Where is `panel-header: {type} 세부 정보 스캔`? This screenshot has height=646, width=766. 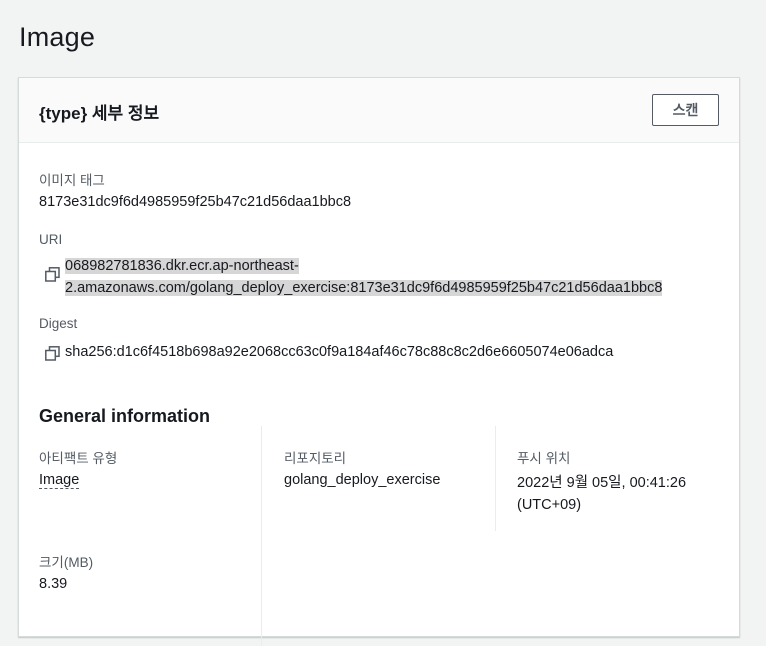
panel-header: {type} 세부 정보 스캔 is located at coordinates (379, 110).